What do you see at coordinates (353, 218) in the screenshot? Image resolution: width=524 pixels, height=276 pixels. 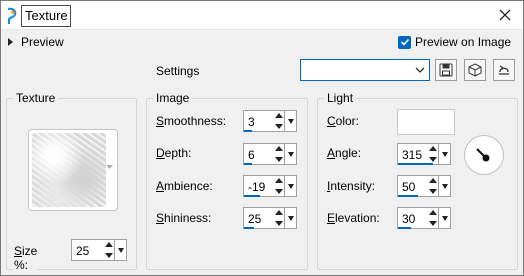 I see `elevation-label: Elevation:` at bounding box center [353, 218].